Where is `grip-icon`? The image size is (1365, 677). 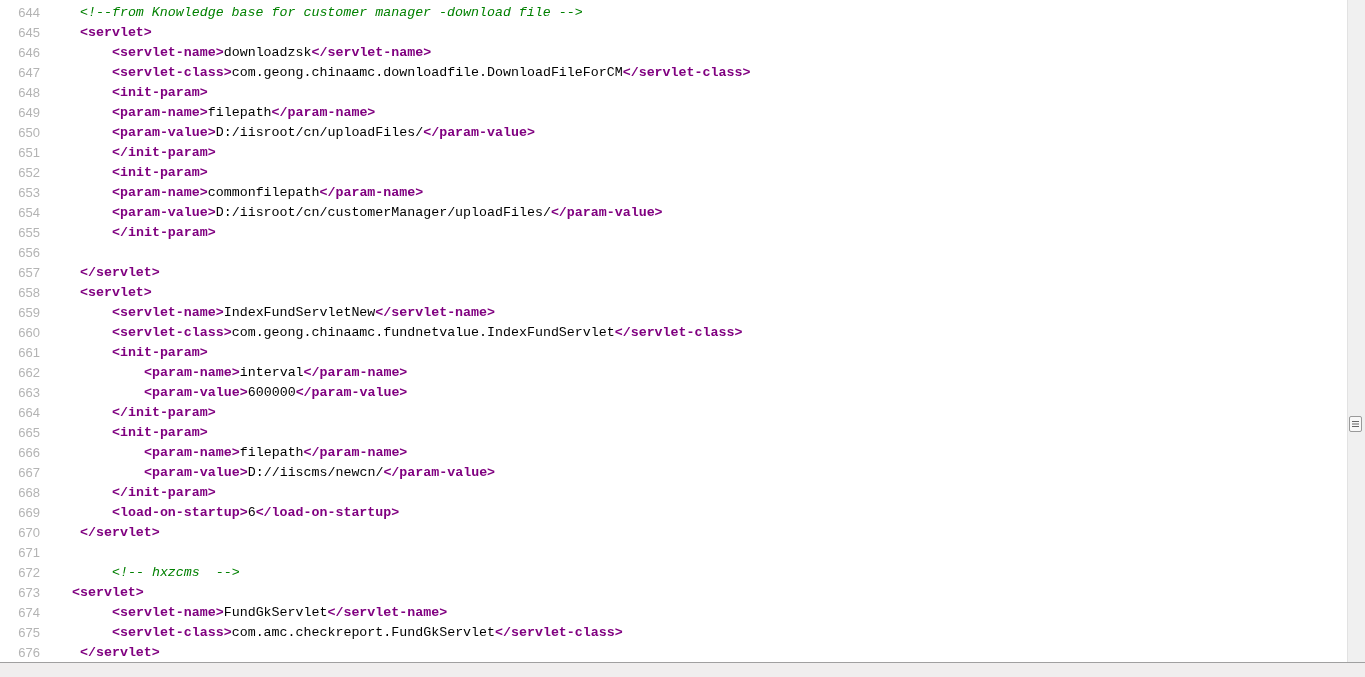
grip-icon is located at coordinates (1355, 424).